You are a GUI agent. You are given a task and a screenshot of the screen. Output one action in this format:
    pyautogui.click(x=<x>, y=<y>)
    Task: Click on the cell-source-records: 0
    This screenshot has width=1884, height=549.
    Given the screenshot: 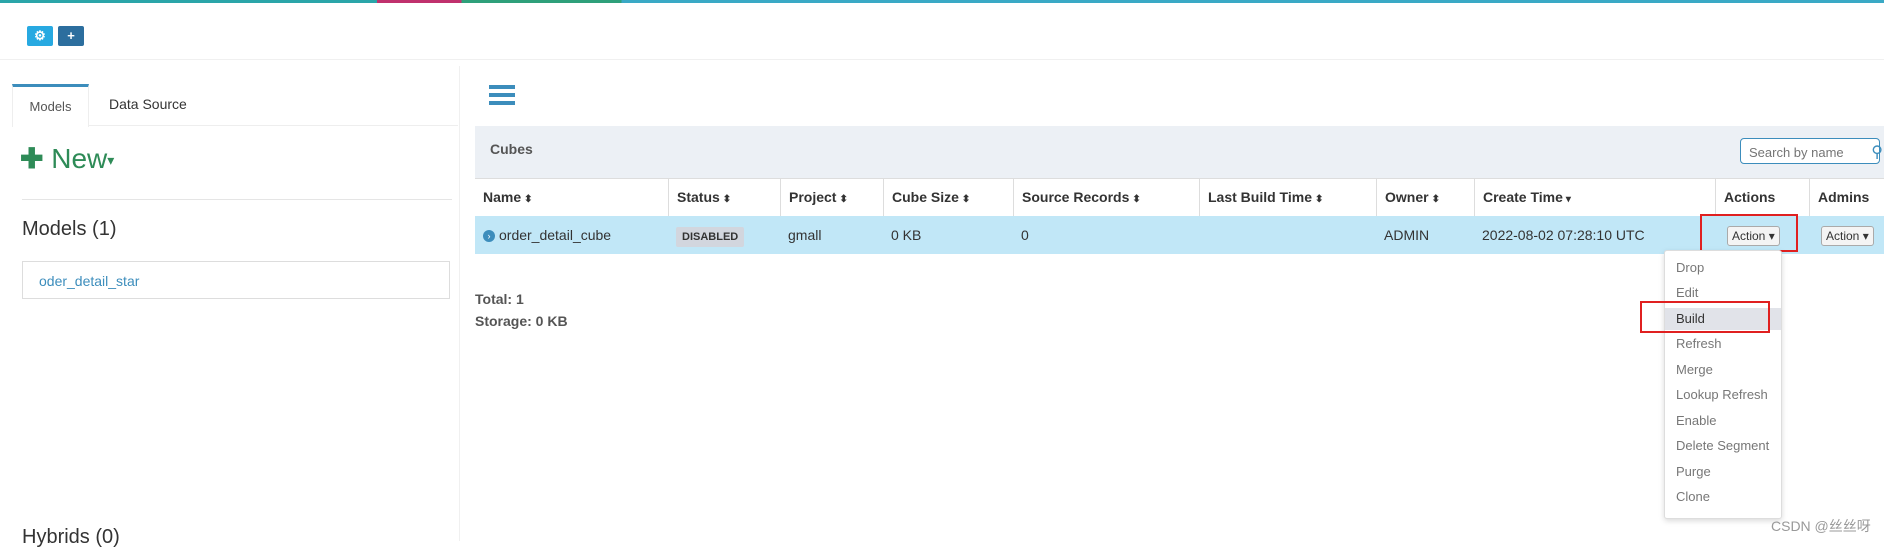 What is the action you would take?
    pyautogui.click(x=1025, y=235)
    